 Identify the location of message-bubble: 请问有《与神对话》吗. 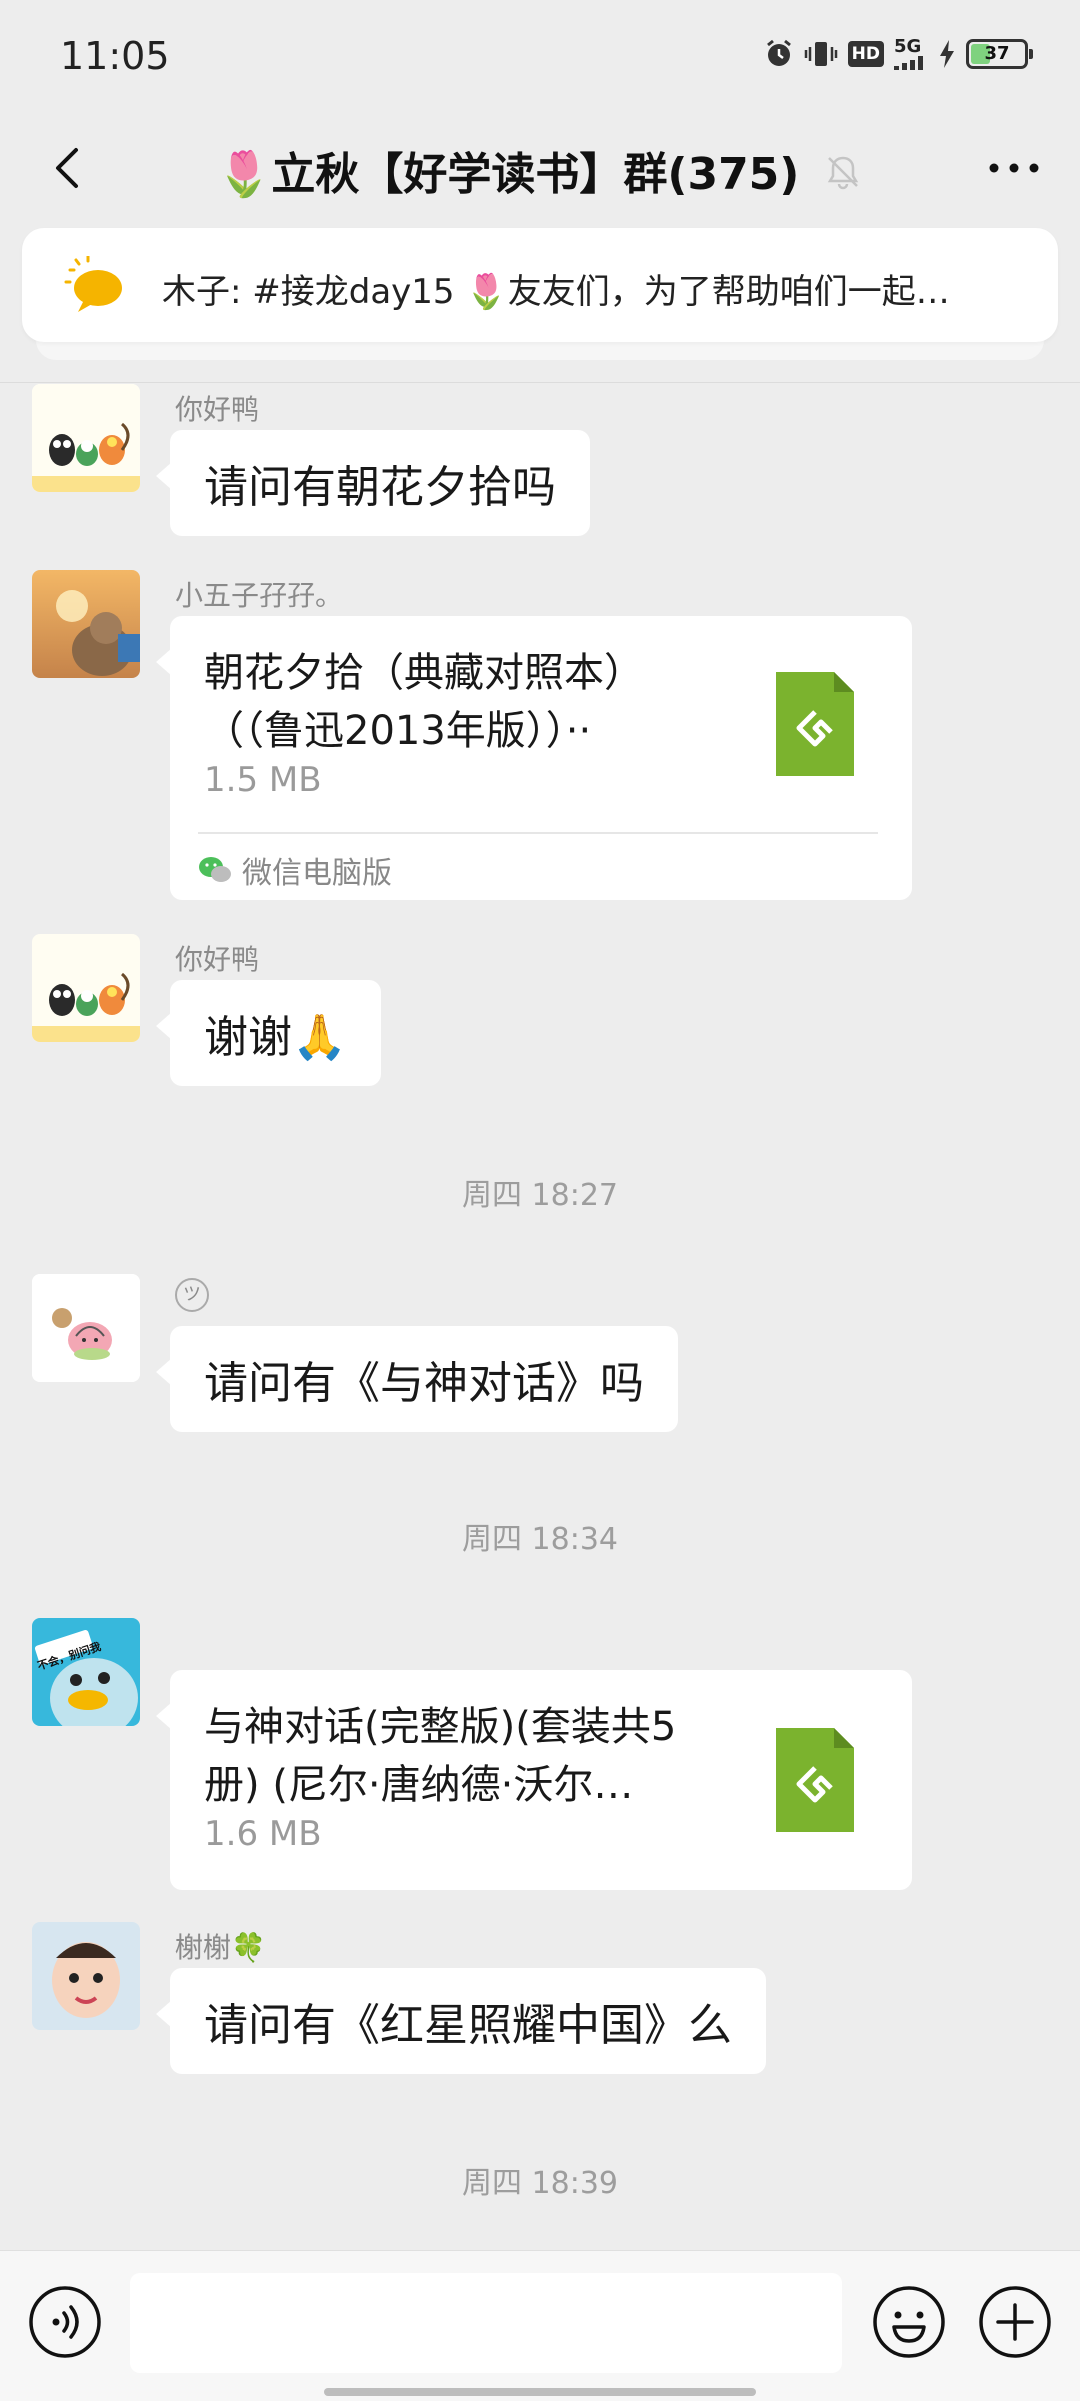
(417, 1379).